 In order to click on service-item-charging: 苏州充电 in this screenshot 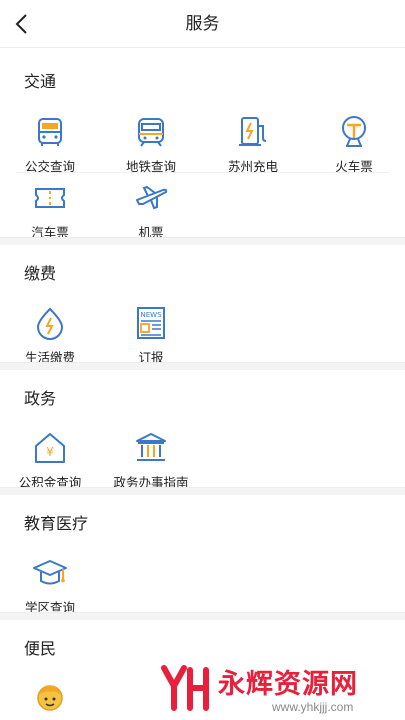, I will do `click(253, 144)`.